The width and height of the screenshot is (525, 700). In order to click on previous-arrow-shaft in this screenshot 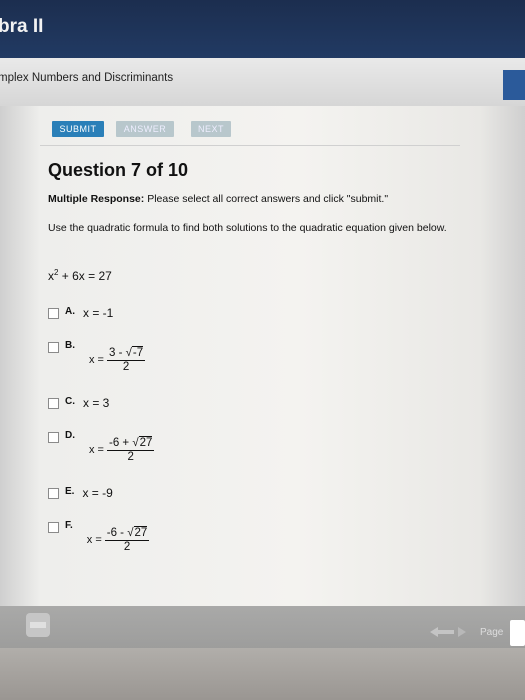, I will do `click(446, 632)`.